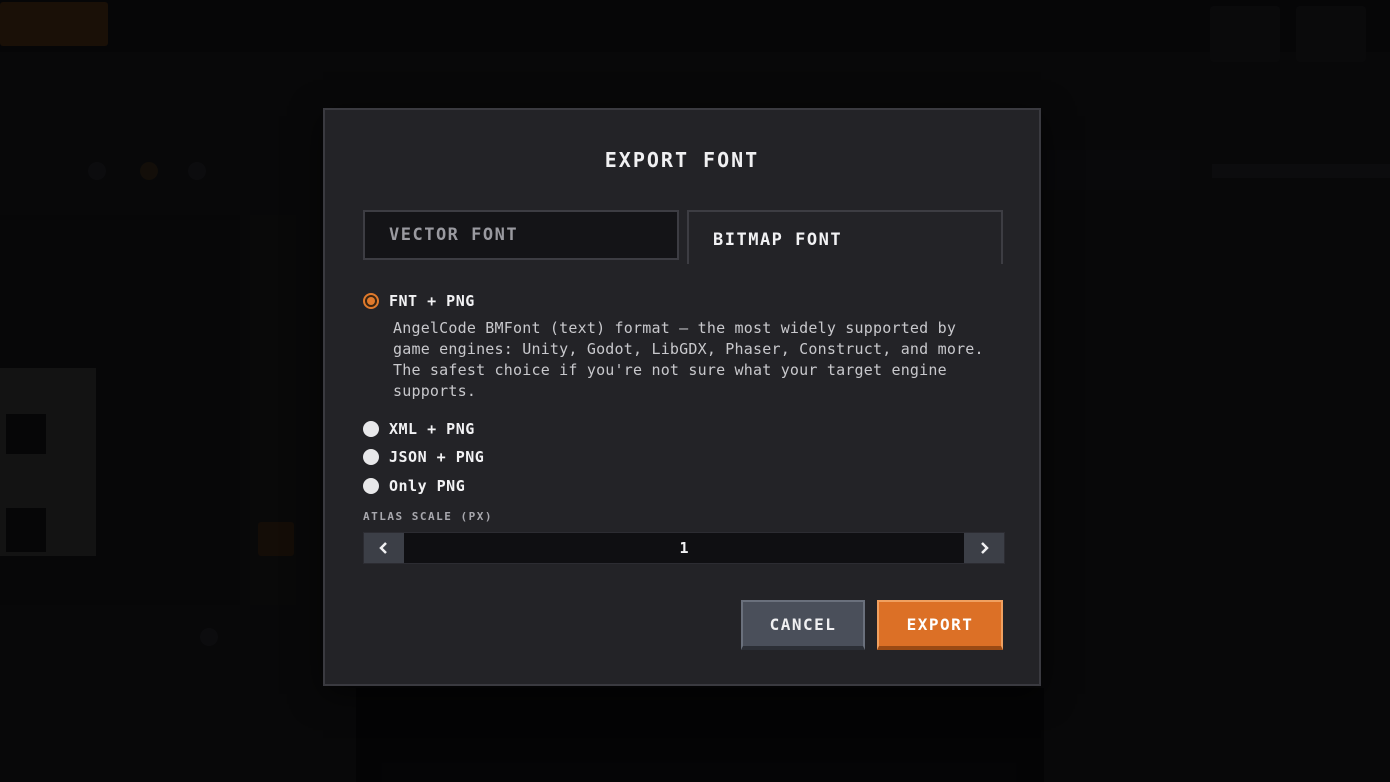  Describe the element at coordinates (940, 625) in the screenshot. I see `export-button: EXPORT` at that location.